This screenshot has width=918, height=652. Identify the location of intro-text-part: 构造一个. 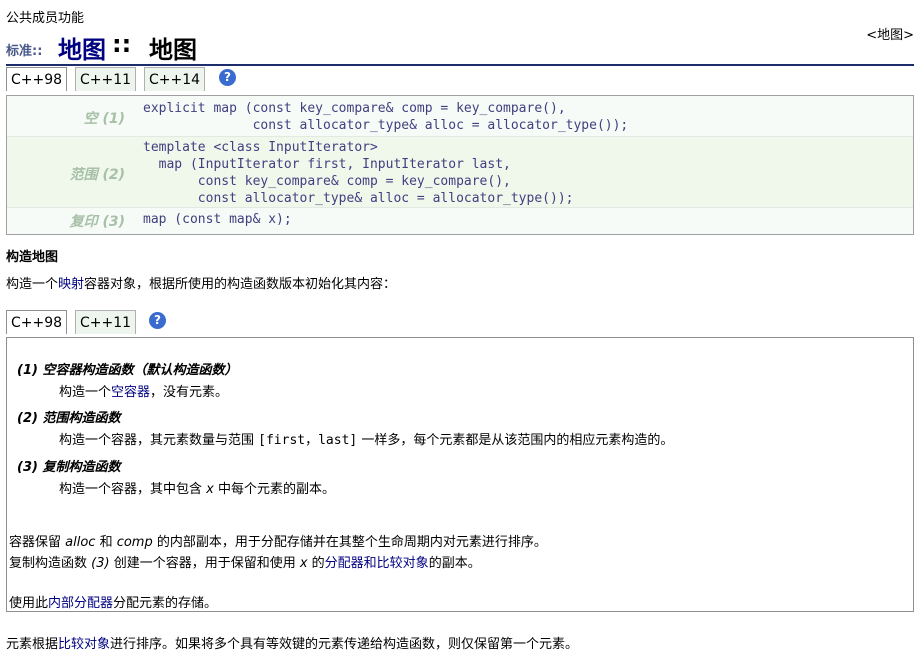
(32, 284).